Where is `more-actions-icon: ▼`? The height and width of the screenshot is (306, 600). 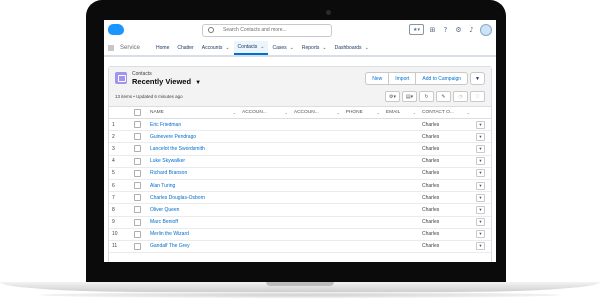 more-actions-icon: ▼ is located at coordinates (477, 78).